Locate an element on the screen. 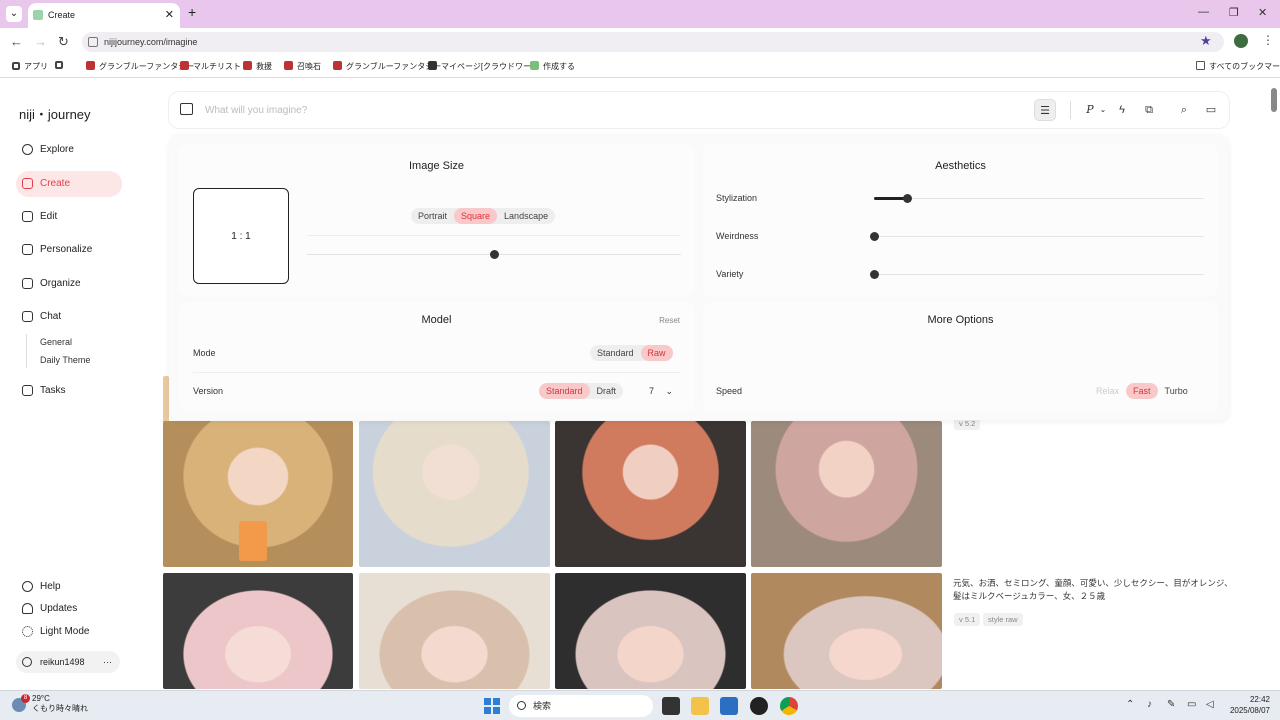  weirdness-slider-track is located at coordinates (1039, 236).